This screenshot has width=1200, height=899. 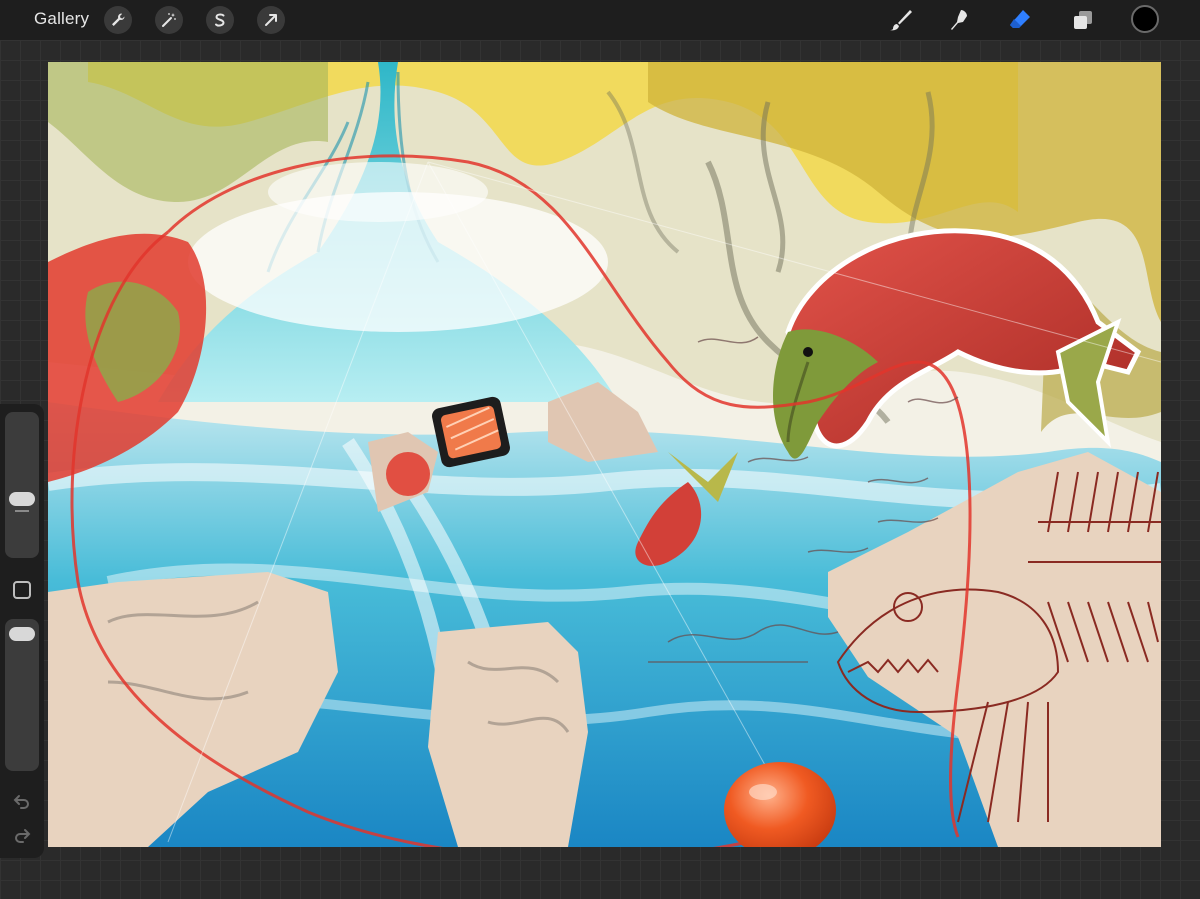 I want to click on layers-icon, so click(x=1083, y=20).